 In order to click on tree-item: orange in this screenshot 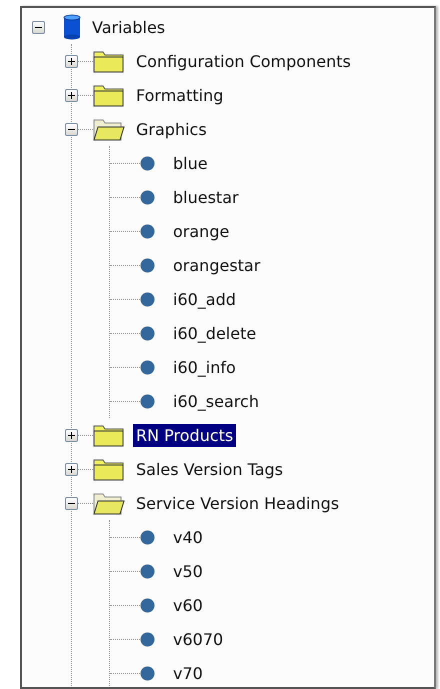, I will do `click(201, 231)`.